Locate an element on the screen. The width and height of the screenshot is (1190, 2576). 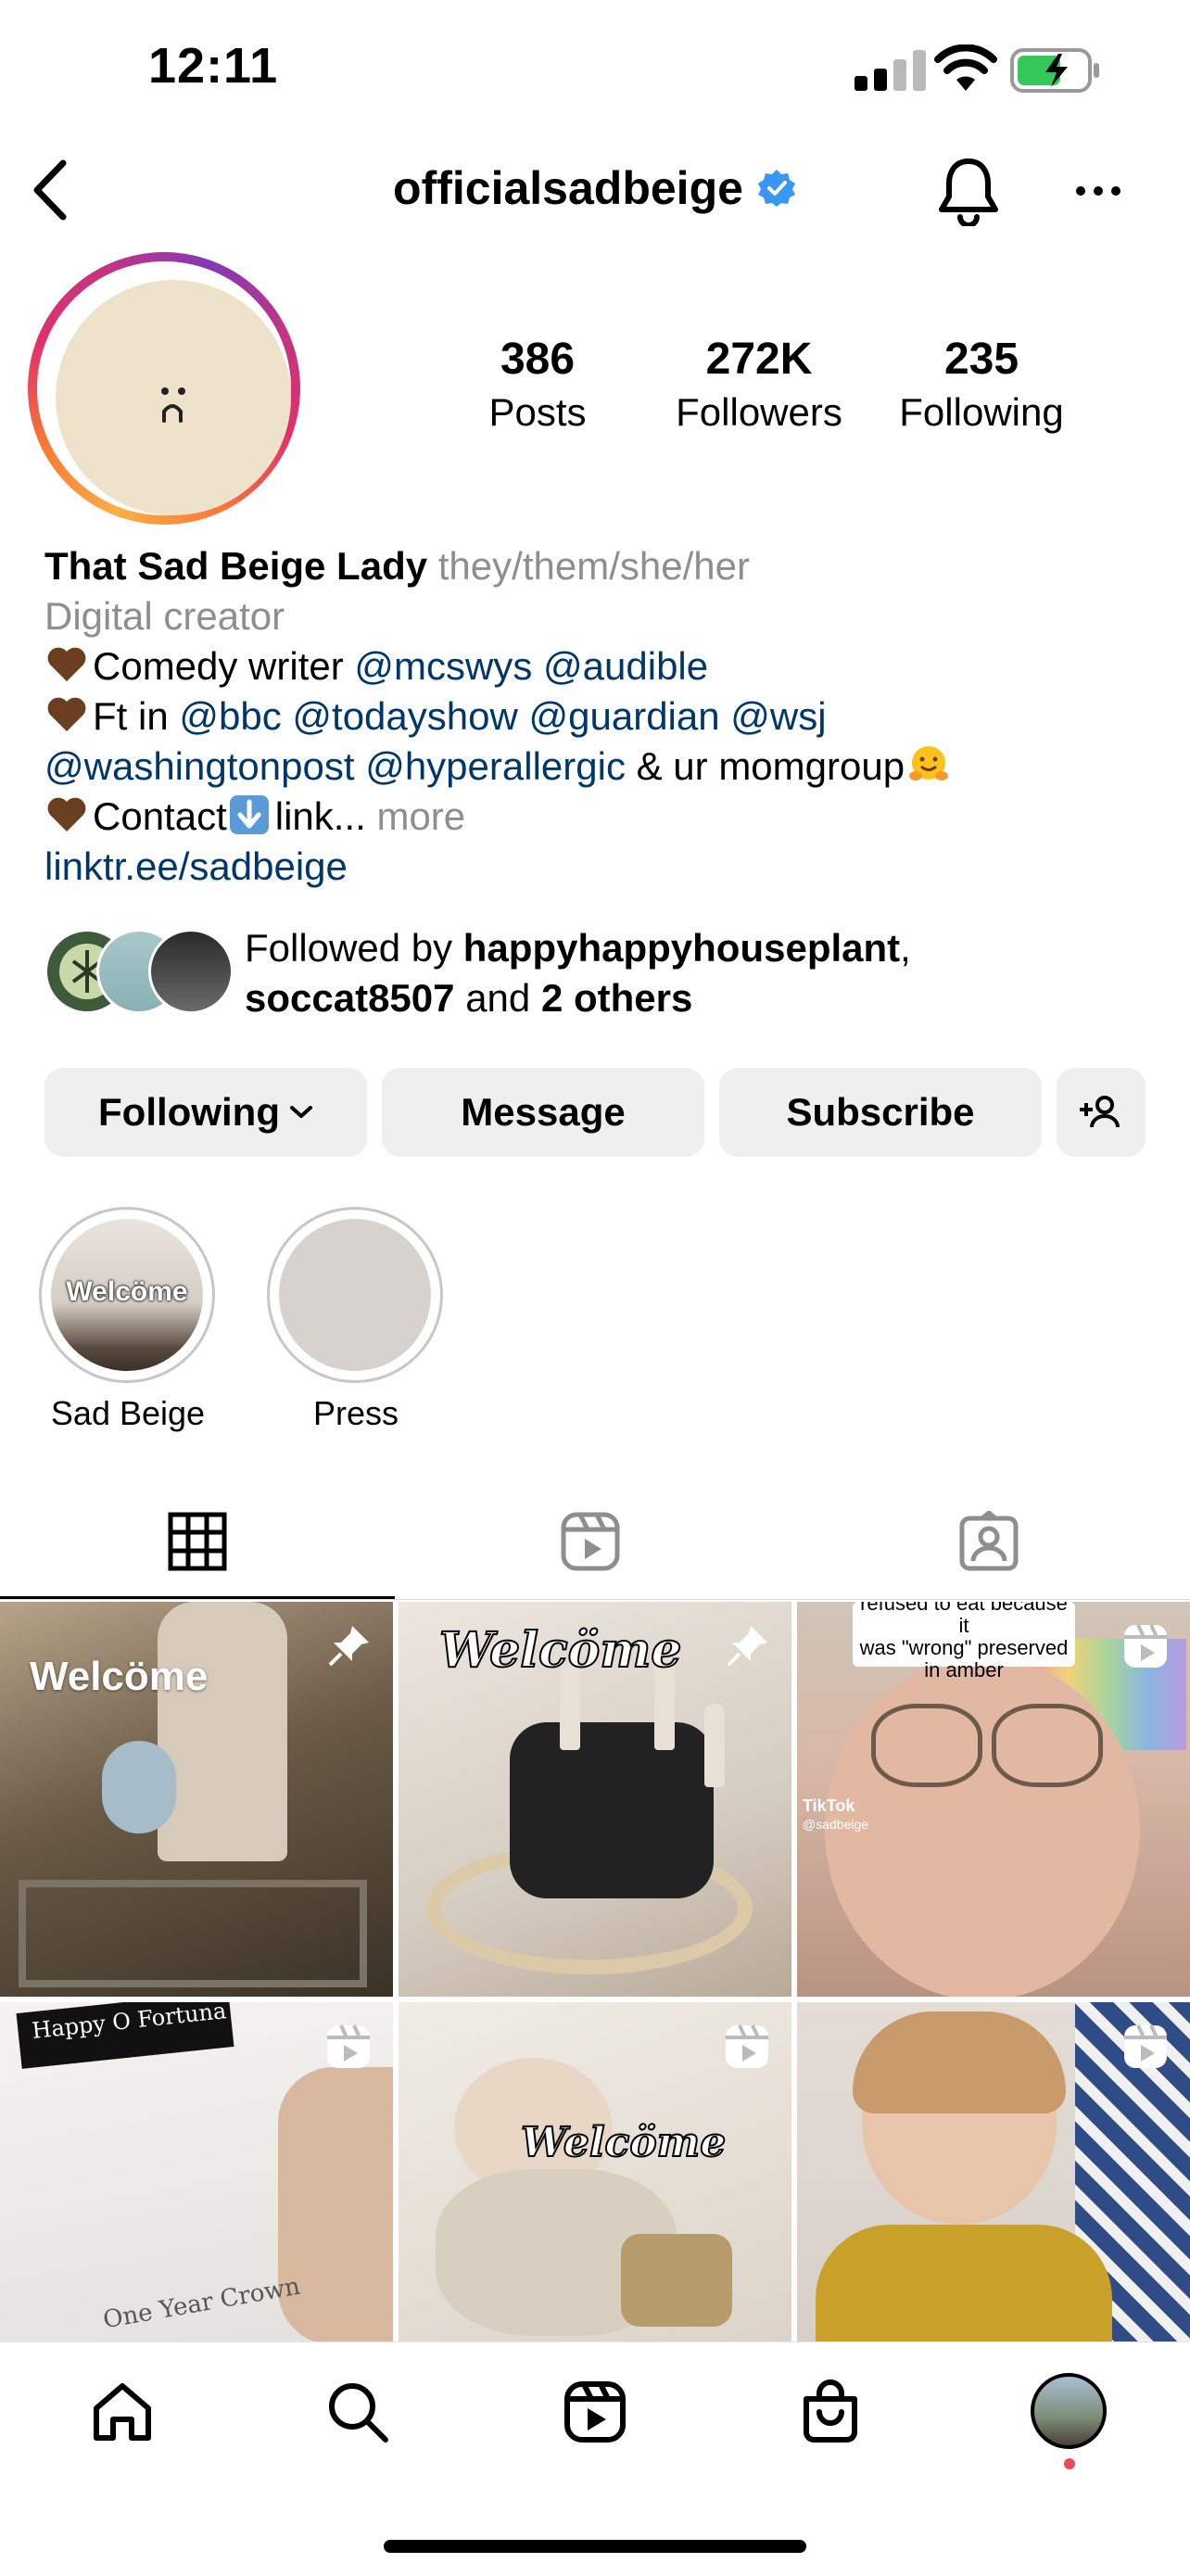
sad-face-icon is located at coordinates (173, 405).